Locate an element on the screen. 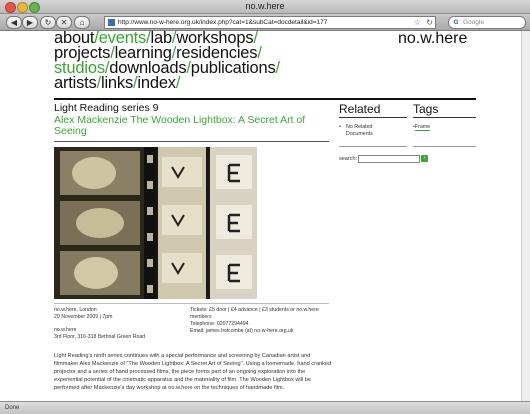 Image resolution: width=530 pixels, height=414 pixels. google-search-icon: G is located at coordinates (456, 22).